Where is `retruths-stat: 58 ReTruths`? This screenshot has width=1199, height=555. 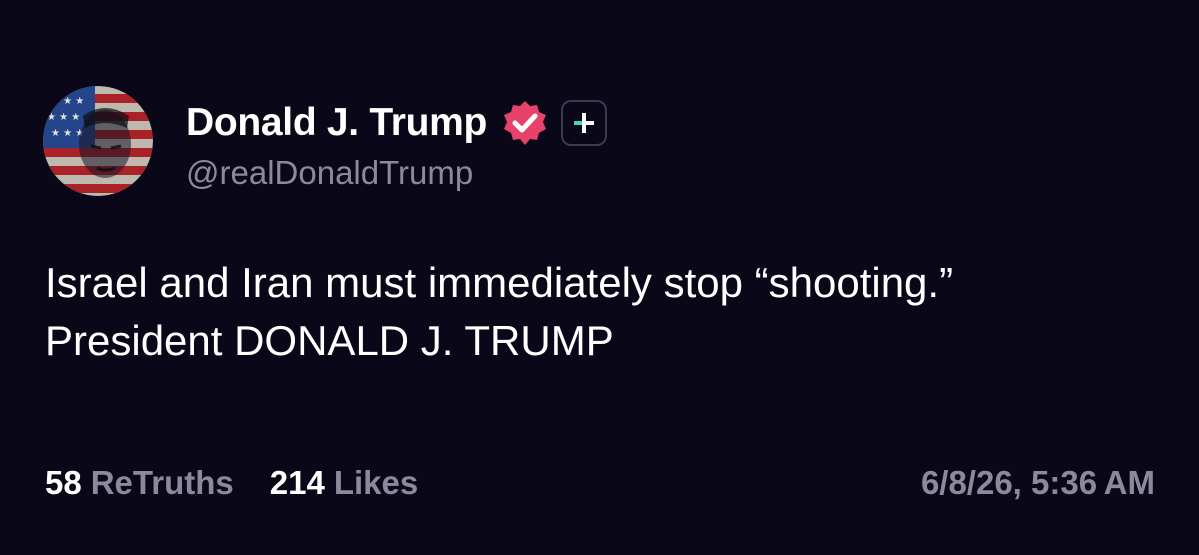
retruths-stat: 58 ReTruths is located at coordinates (139, 483).